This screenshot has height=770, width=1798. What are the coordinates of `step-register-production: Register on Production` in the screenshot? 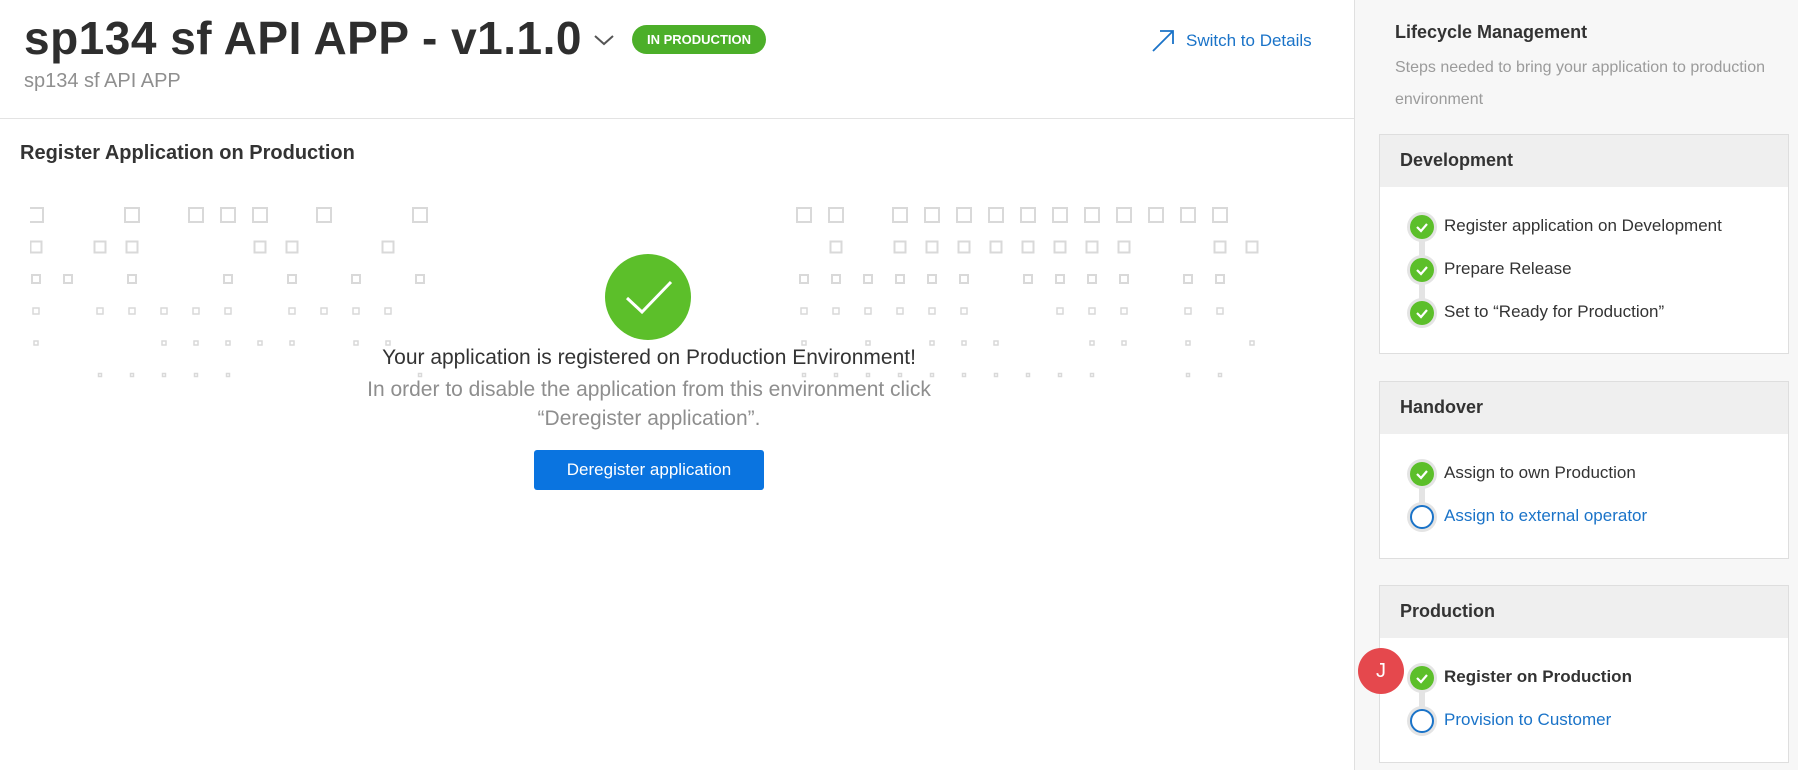 It's located at (1584, 679).